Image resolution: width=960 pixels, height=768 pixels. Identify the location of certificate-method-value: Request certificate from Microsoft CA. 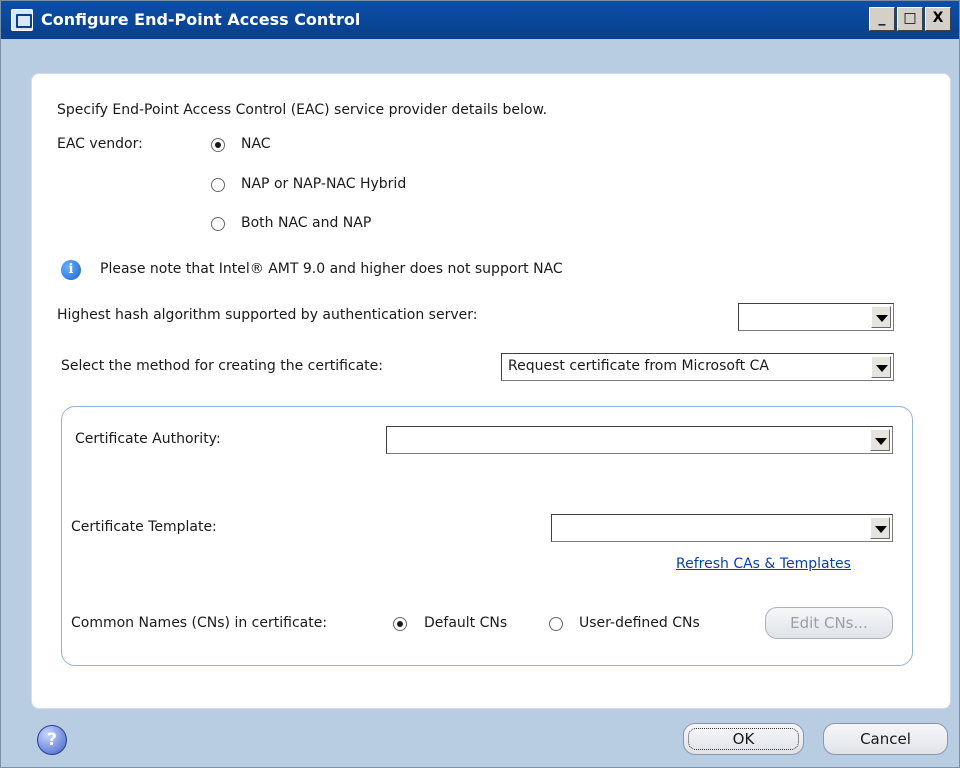
(638, 366).